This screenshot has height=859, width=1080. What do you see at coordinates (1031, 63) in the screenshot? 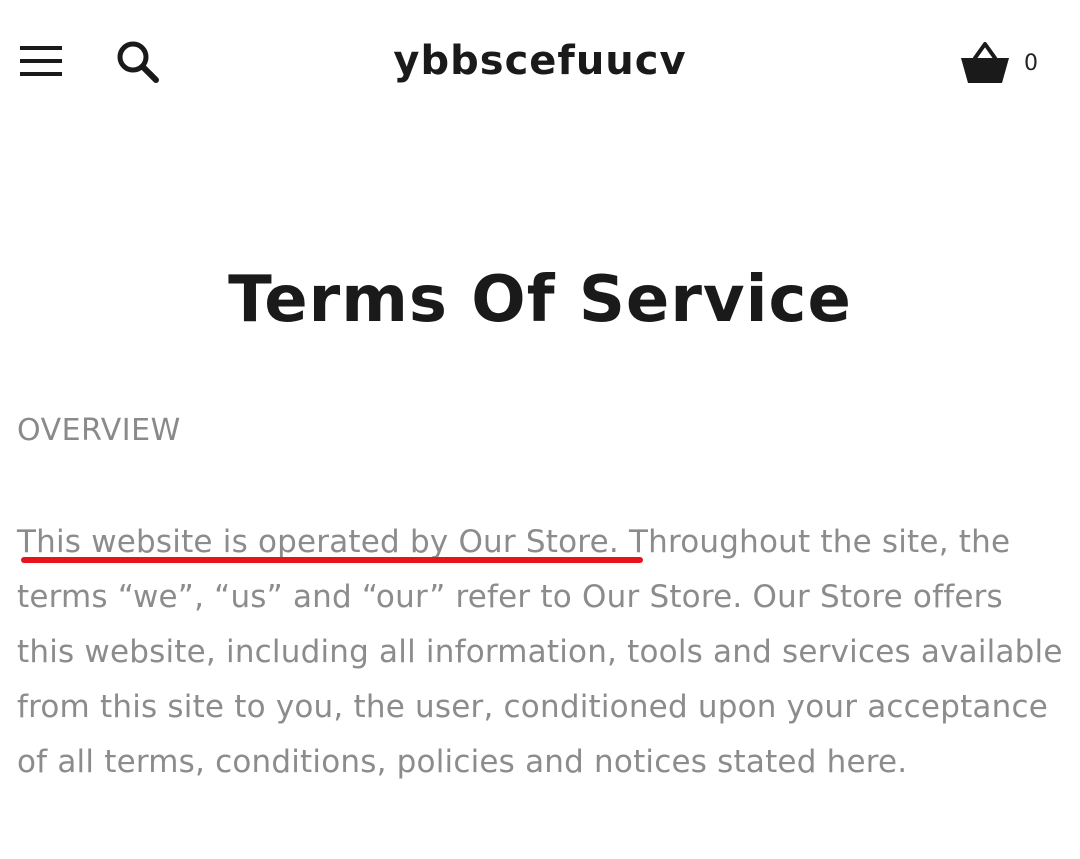
I see `cart-count-badge: 0` at bounding box center [1031, 63].